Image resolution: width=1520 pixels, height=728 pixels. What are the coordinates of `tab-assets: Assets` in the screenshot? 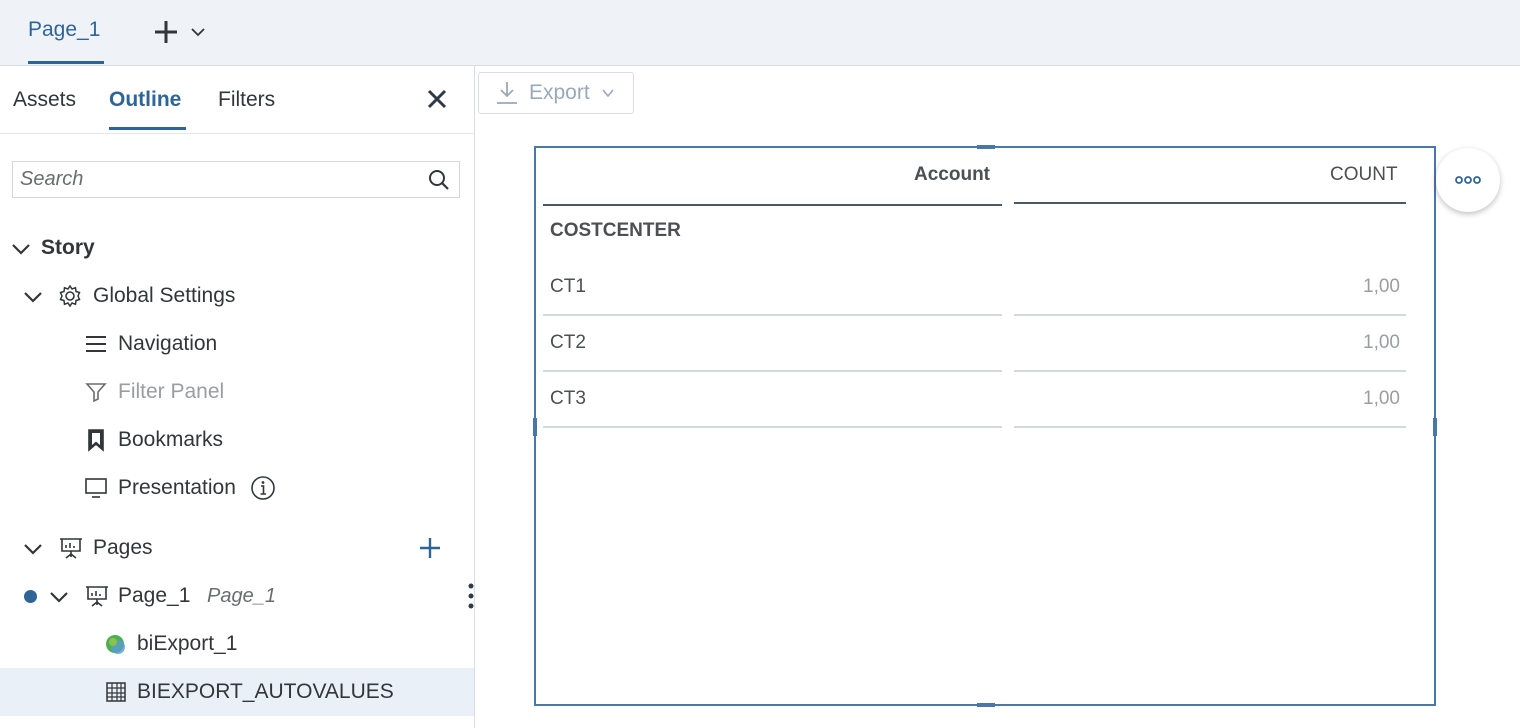 It's located at (44, 100).